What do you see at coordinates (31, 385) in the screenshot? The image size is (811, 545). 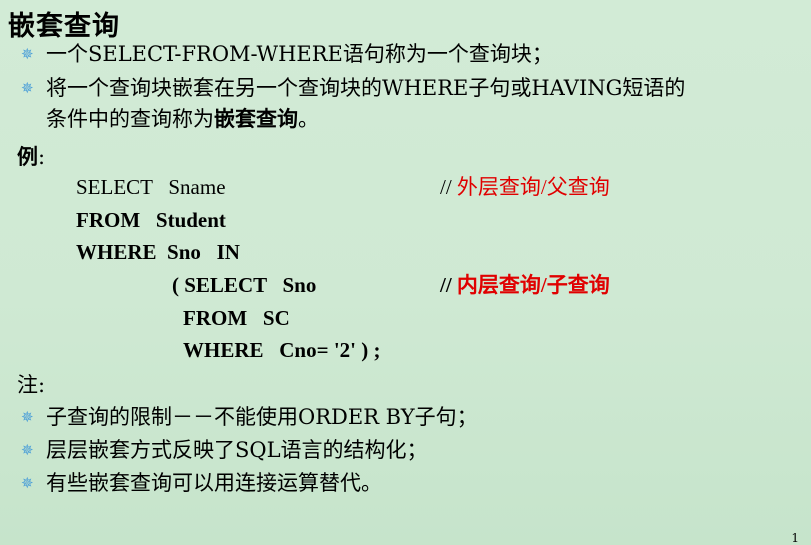 I see `note-label: 注:` at bounding box center [31, 385].